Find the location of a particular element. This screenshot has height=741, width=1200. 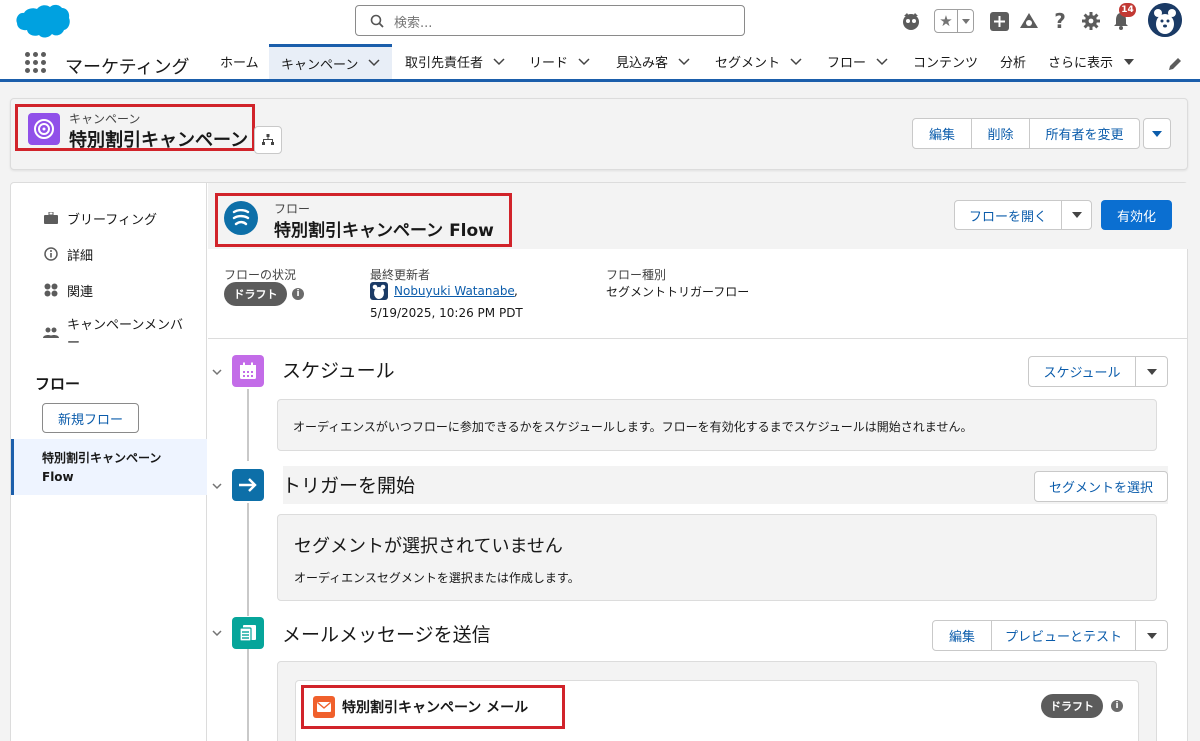

activate-button: 有効化 is located at coordinates (1136, 215).